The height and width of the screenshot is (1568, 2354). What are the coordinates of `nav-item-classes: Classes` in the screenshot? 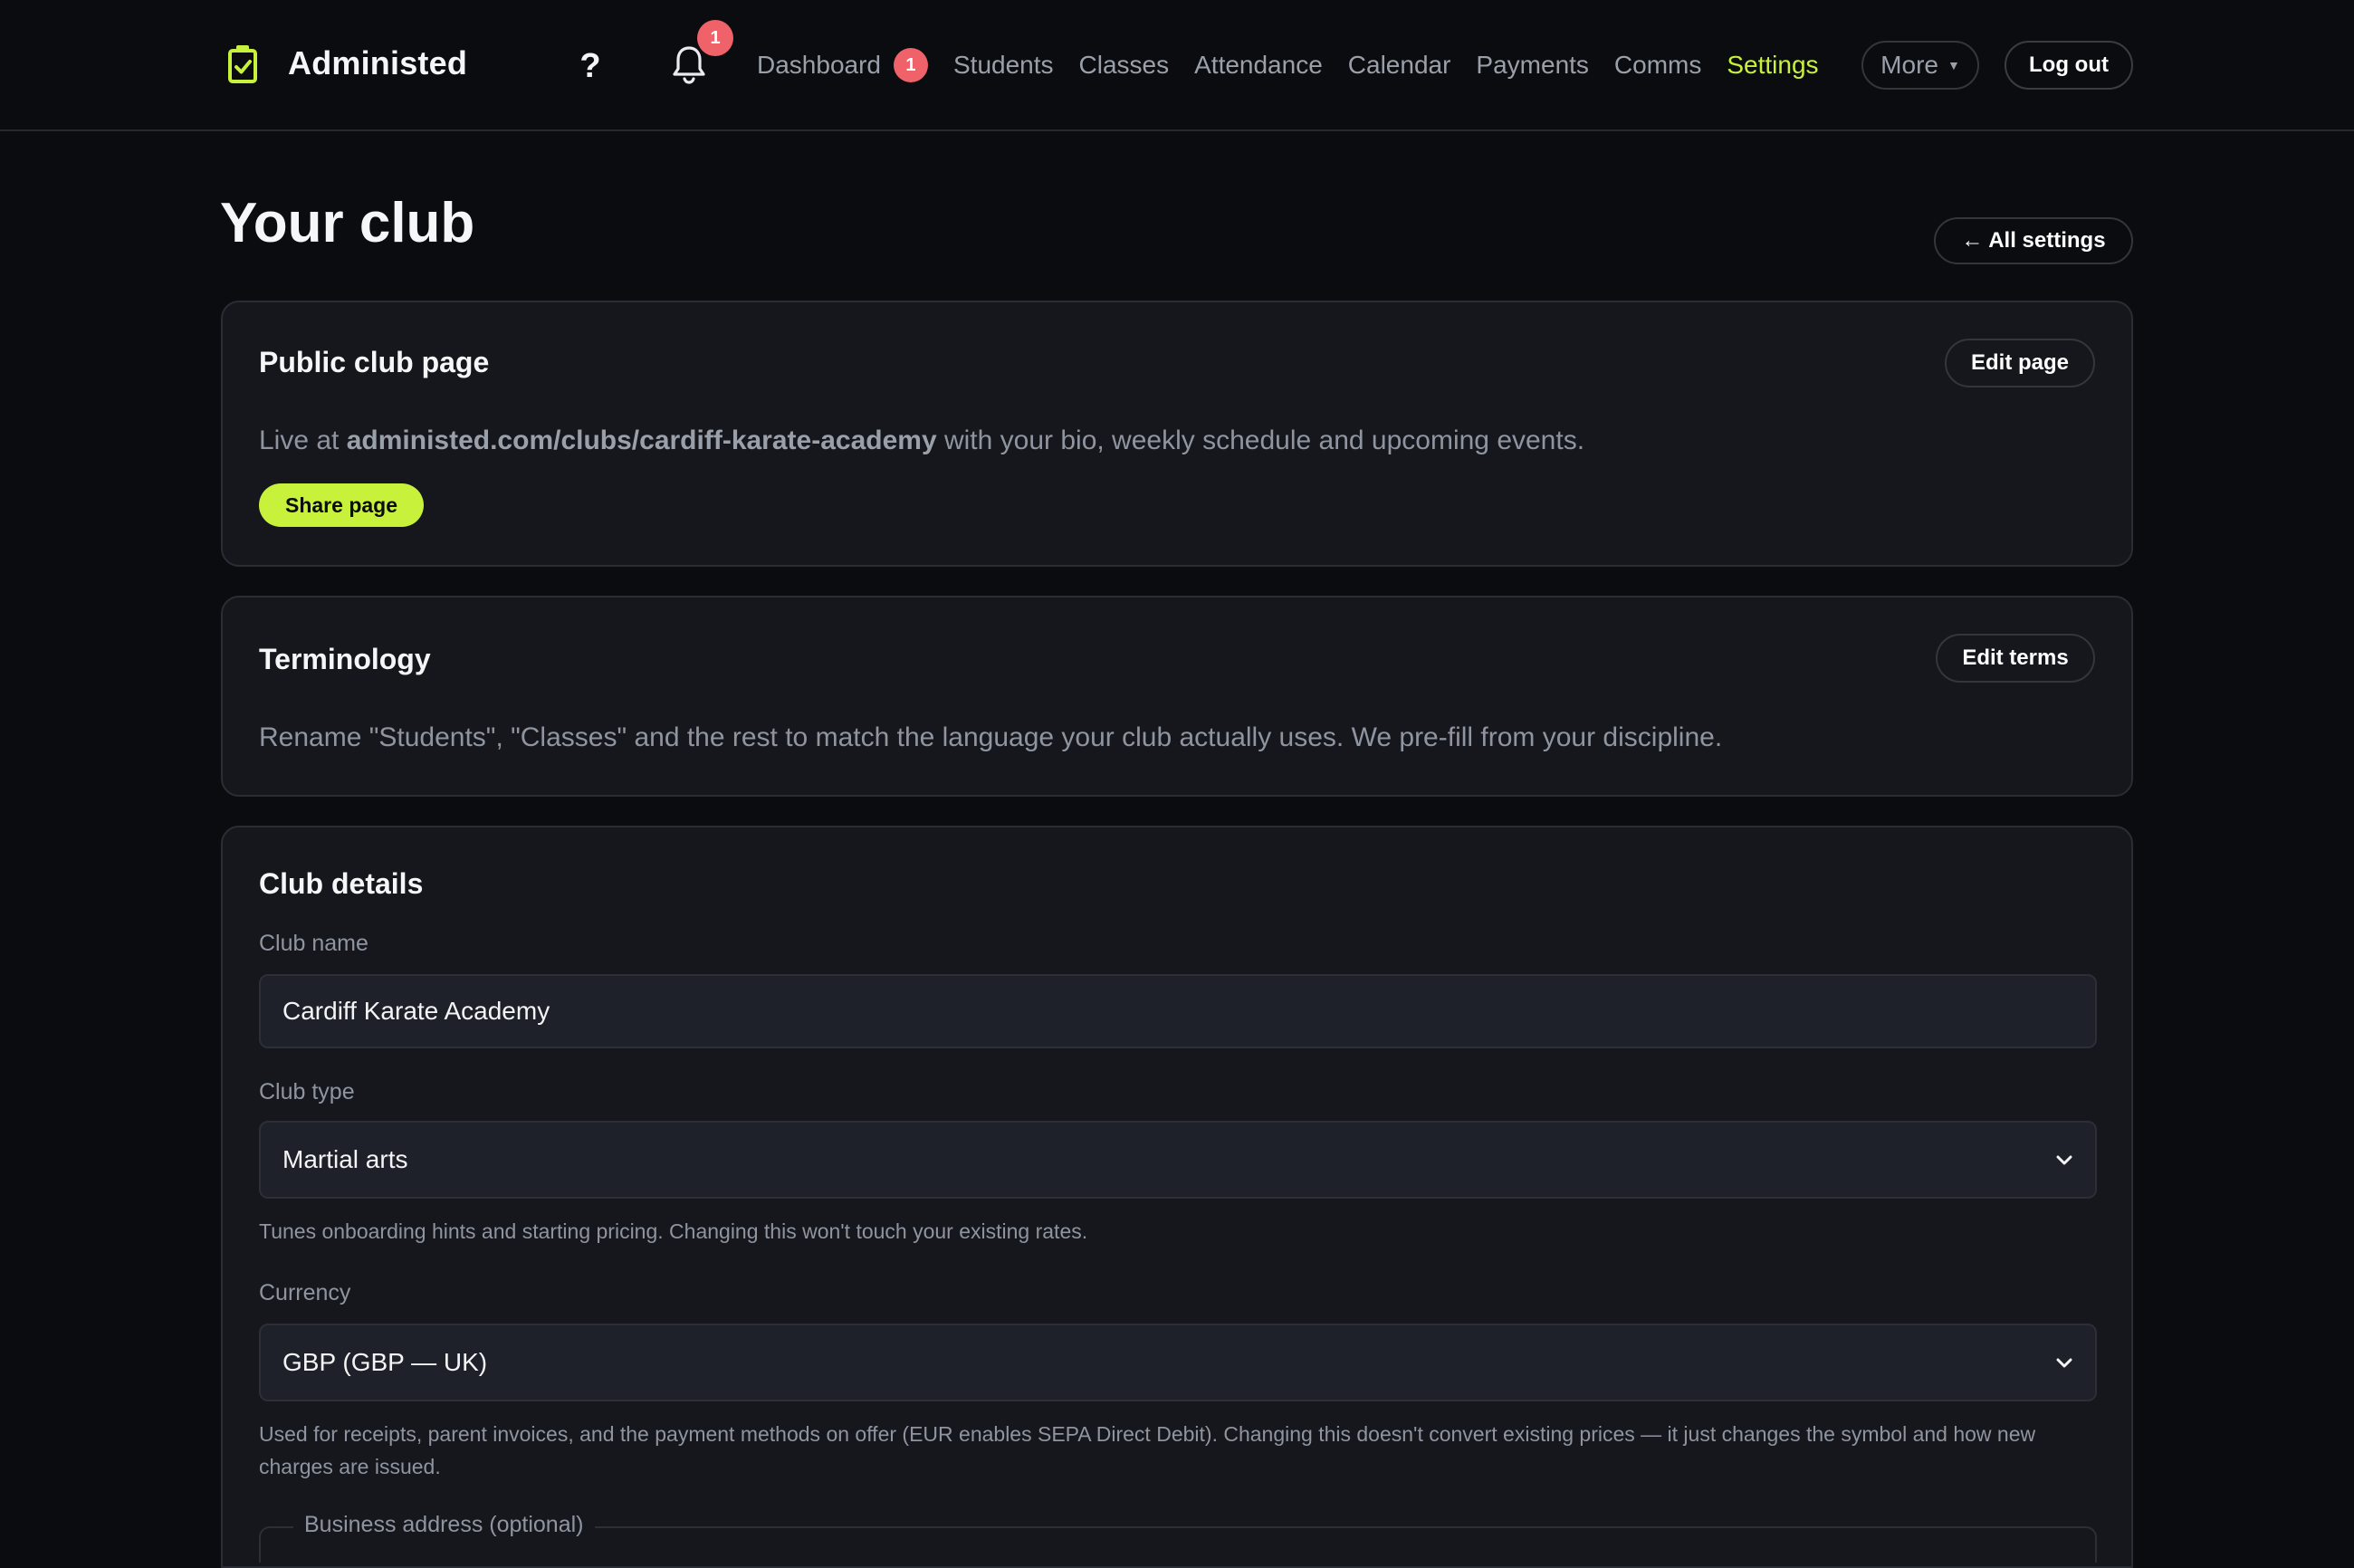 It's located at (1124, 65).